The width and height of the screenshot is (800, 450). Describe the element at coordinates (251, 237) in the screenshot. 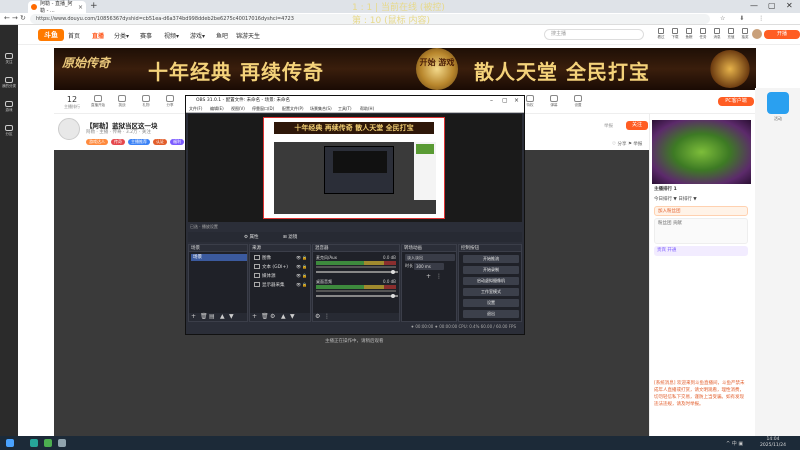

I see `properties-button: ⚙ 属性` at that location.